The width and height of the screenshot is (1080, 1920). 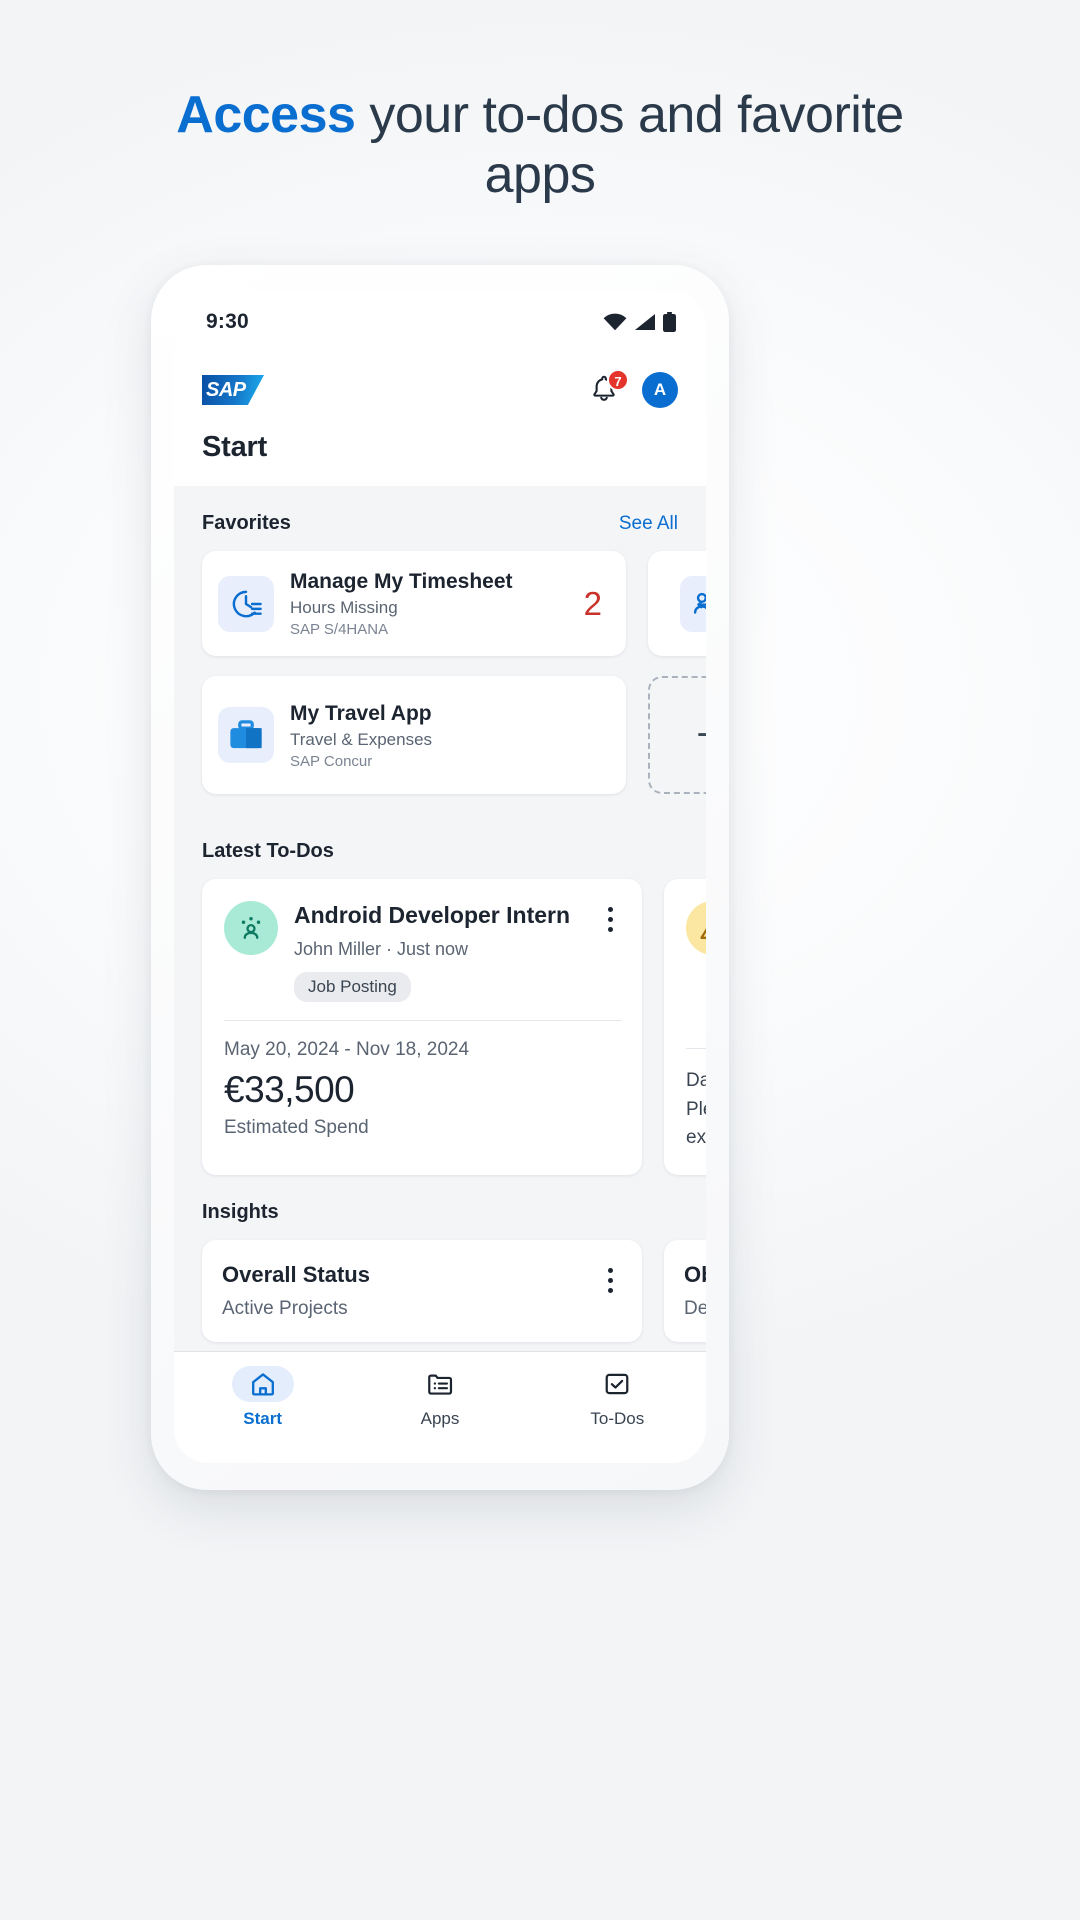 I want to click on tab-apps: Apps, so click(x=440, y=1397).